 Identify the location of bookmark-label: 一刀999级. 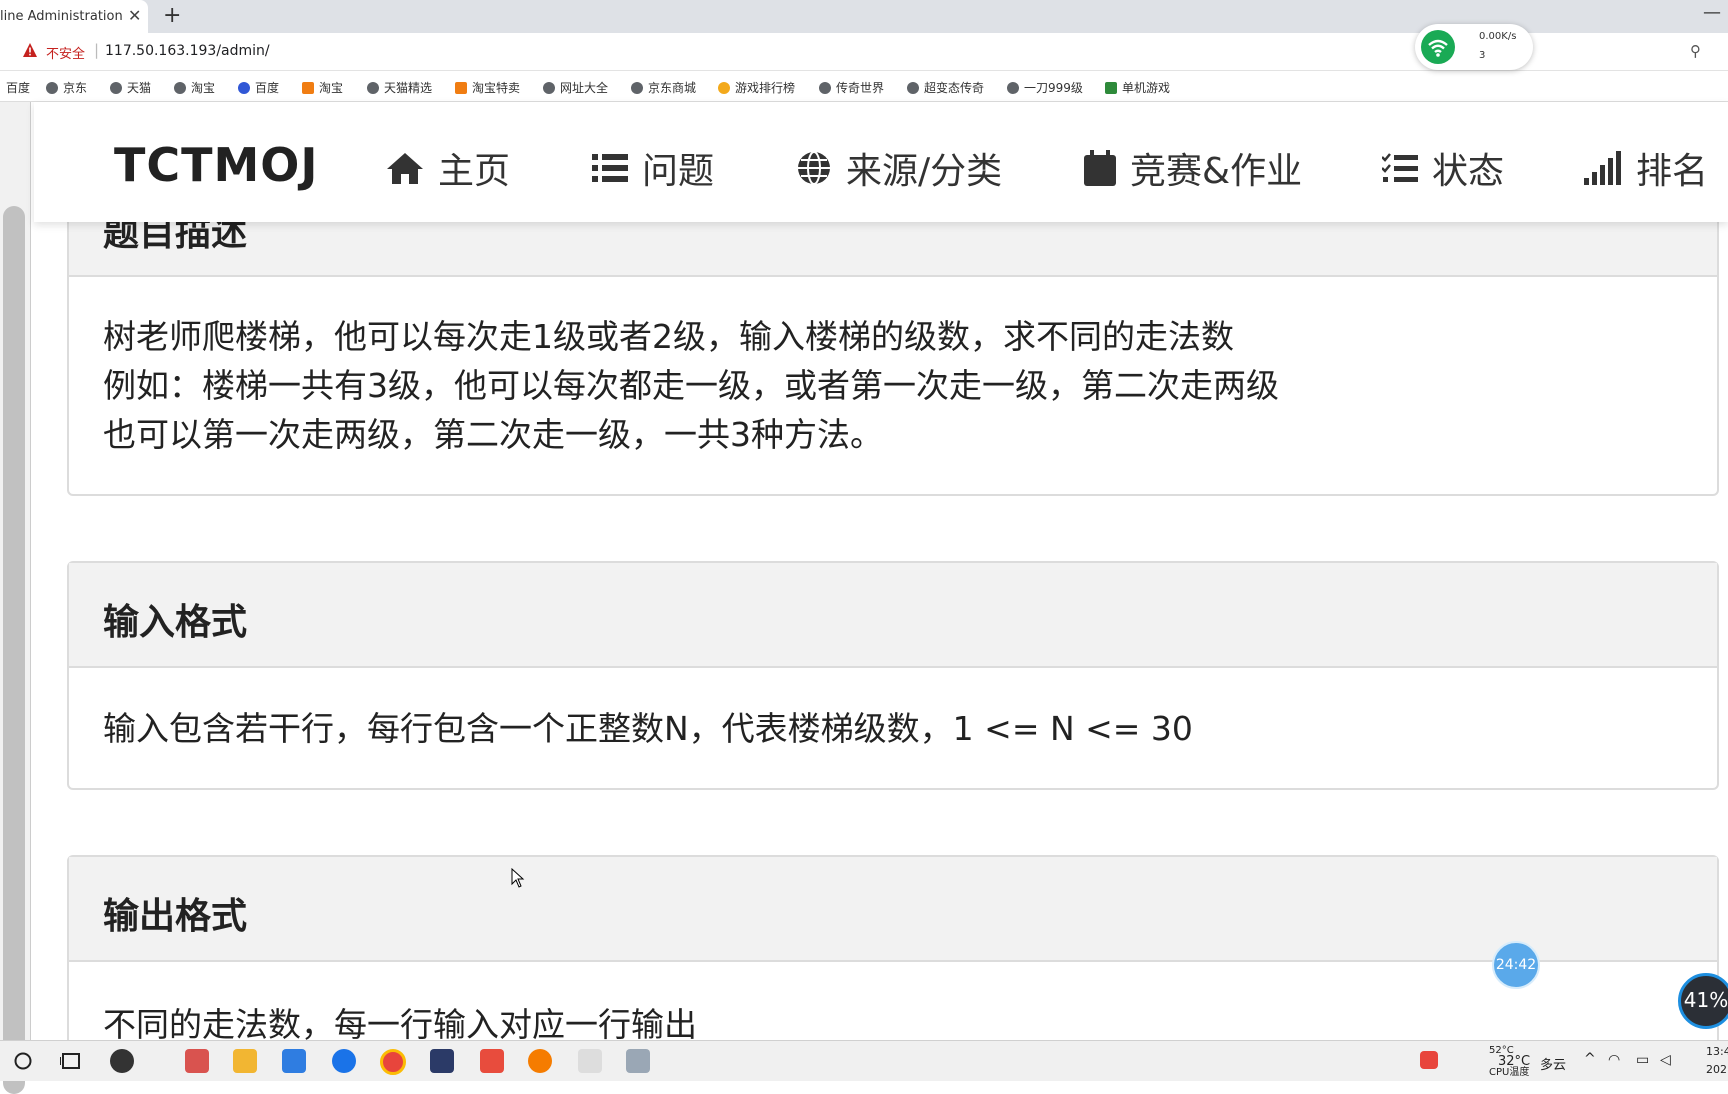
(1053, 88).